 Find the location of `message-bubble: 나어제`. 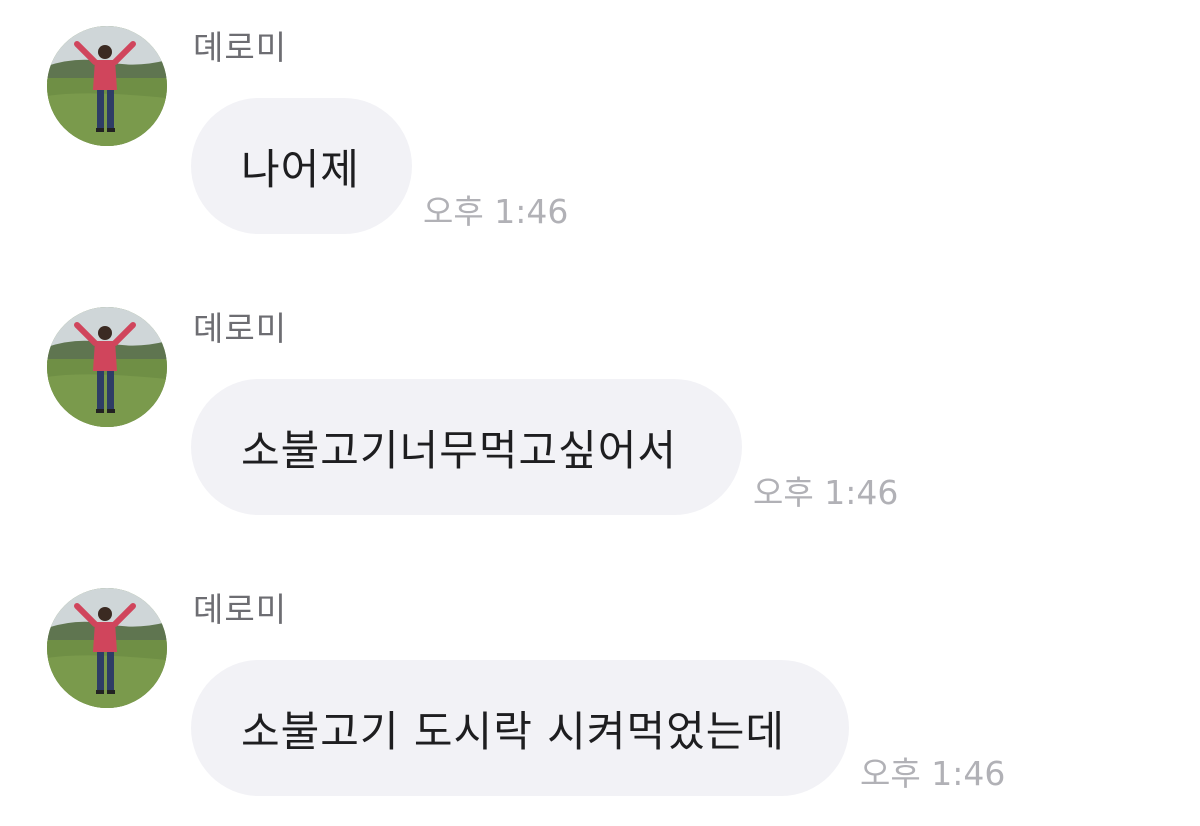

message-bubble: 나어제 is located at coordinates (301, 166).